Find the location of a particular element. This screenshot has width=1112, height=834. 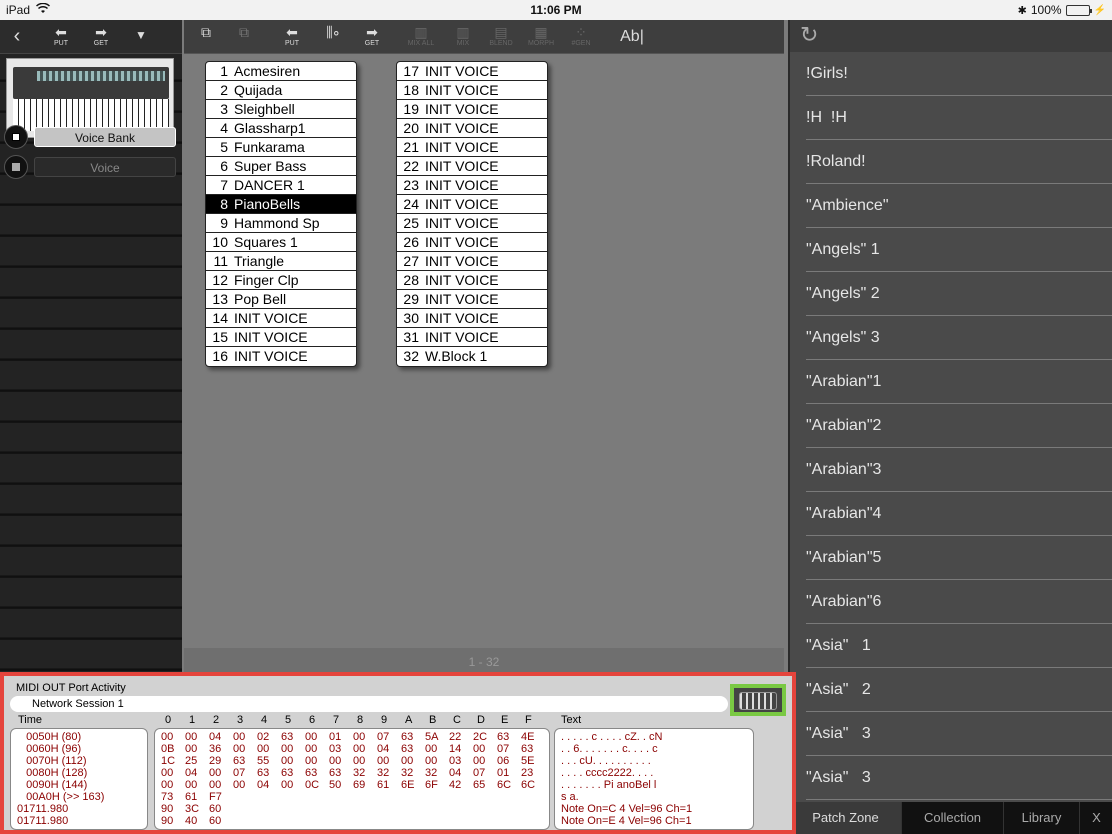

mix-all-button: ▥ MIX ALL is located at coordinates (421, 37).